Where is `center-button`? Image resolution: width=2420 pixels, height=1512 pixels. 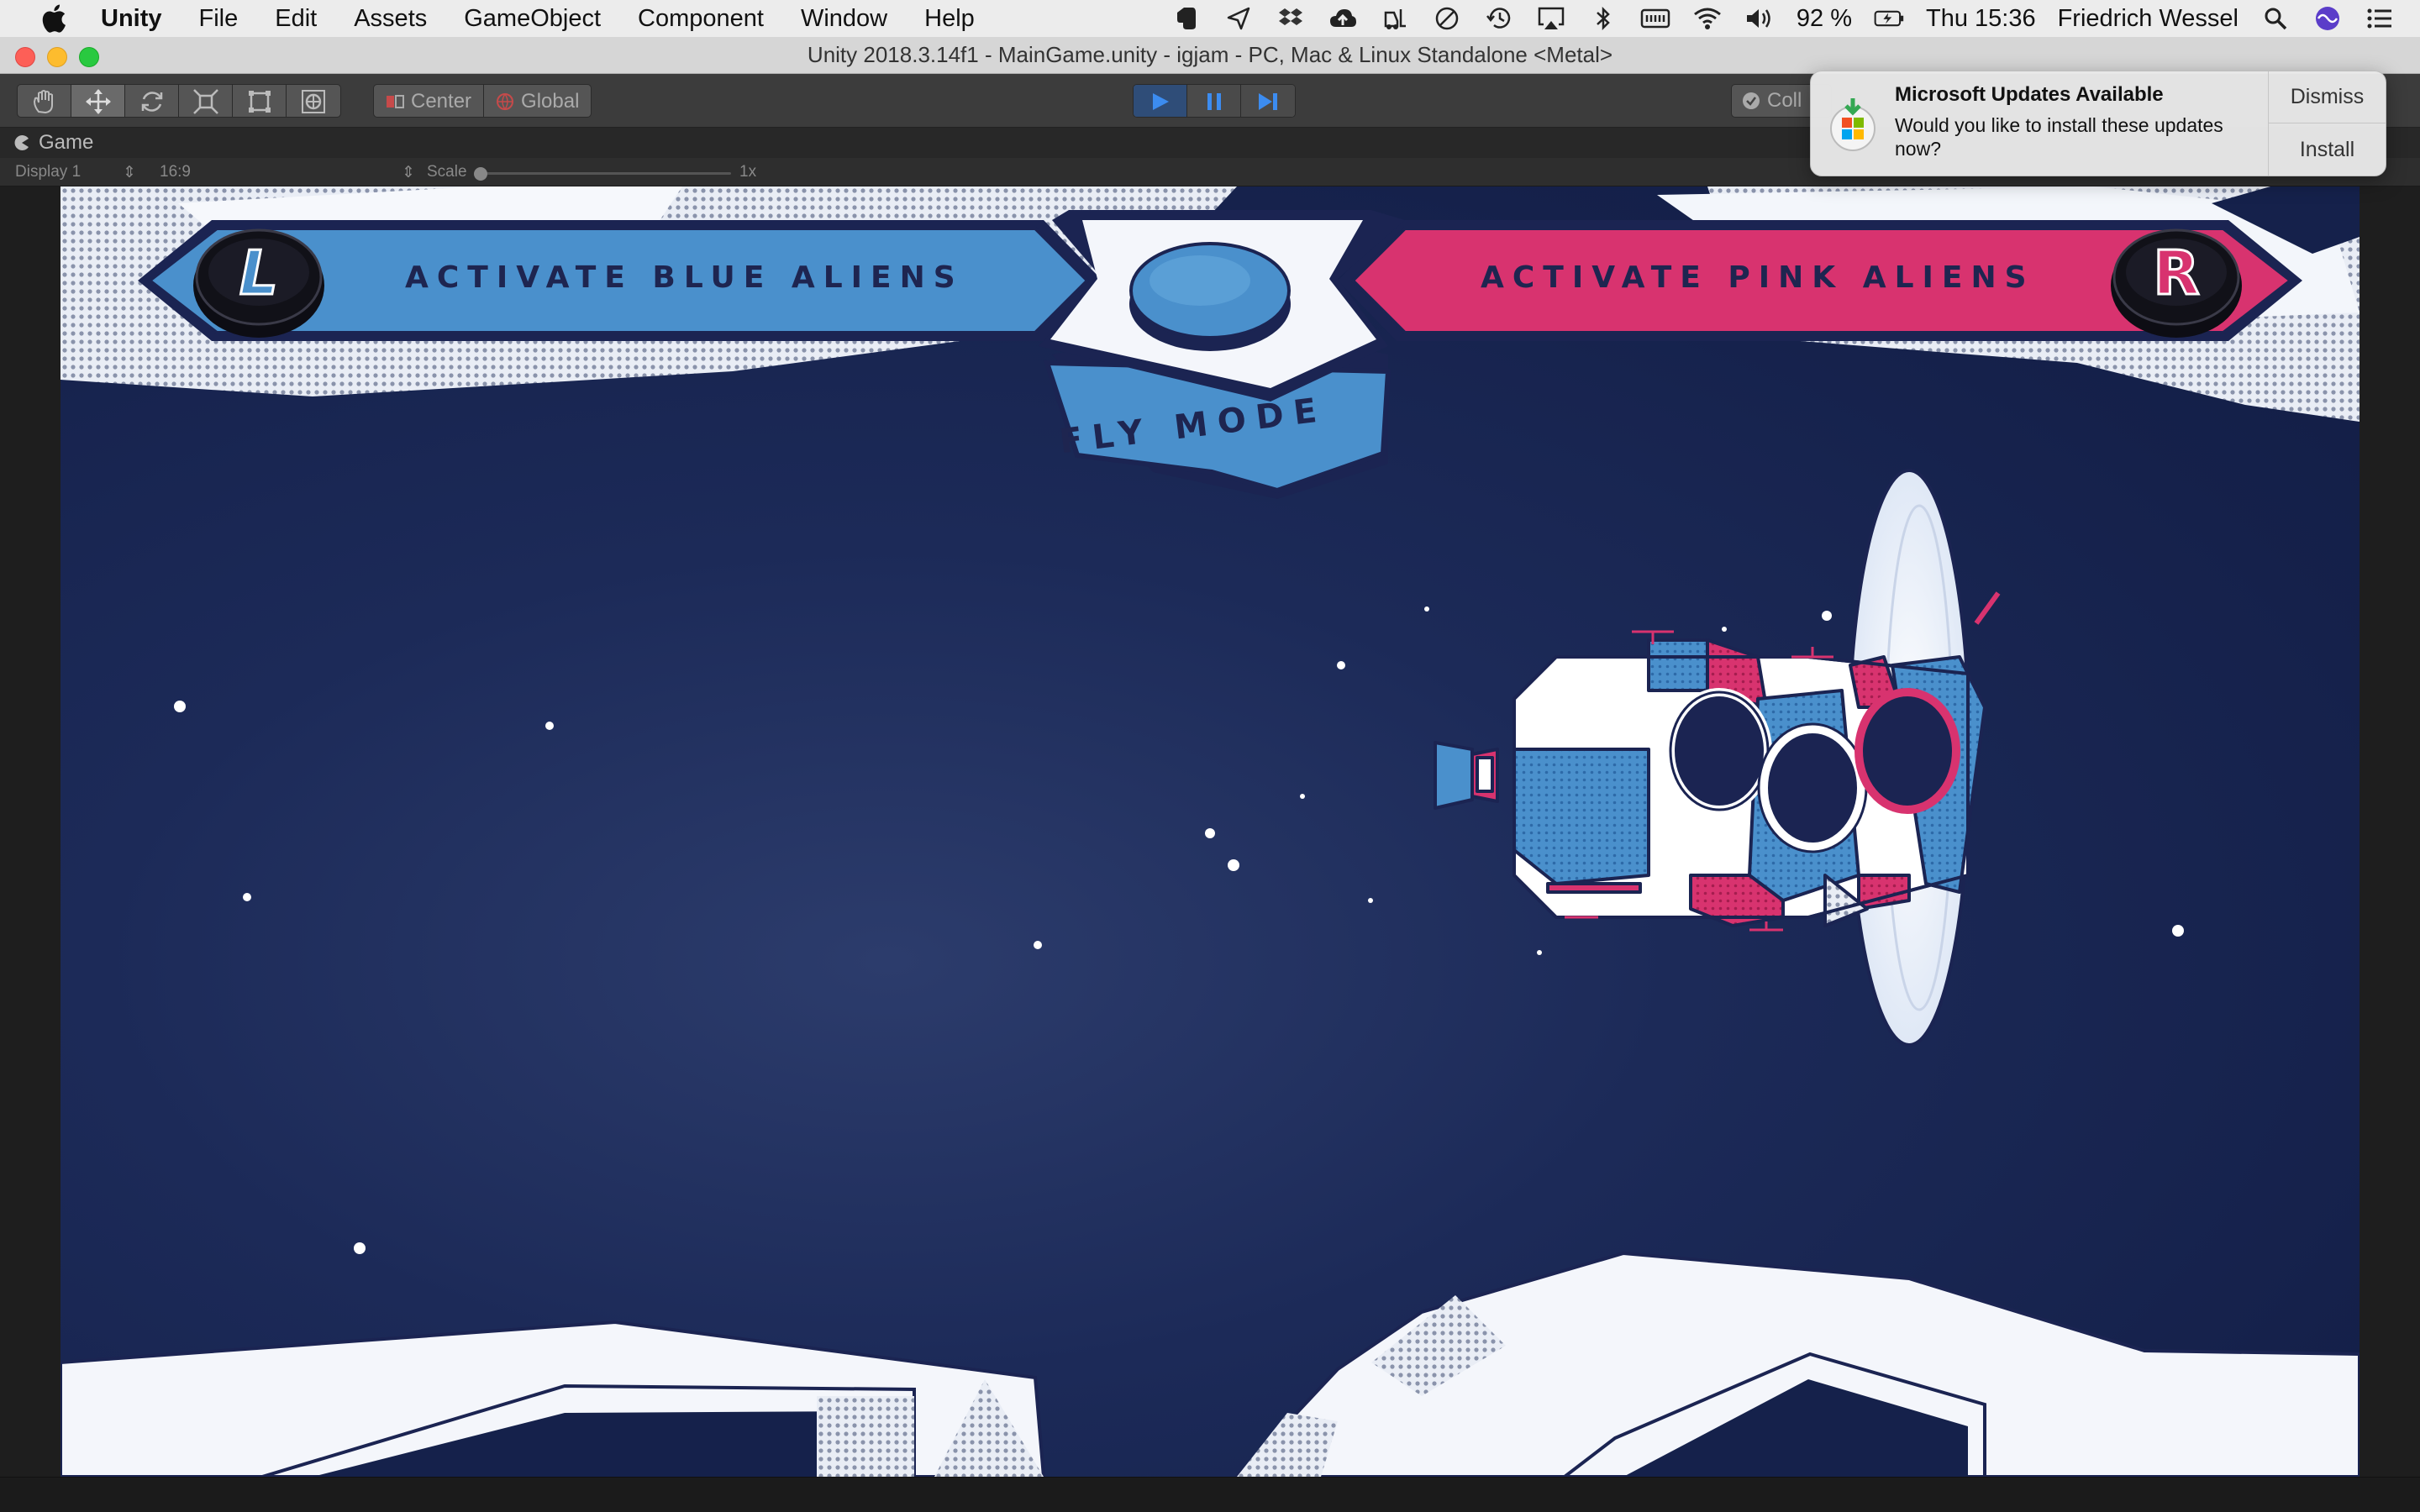
center-button is located at coordinates (1210, 296).